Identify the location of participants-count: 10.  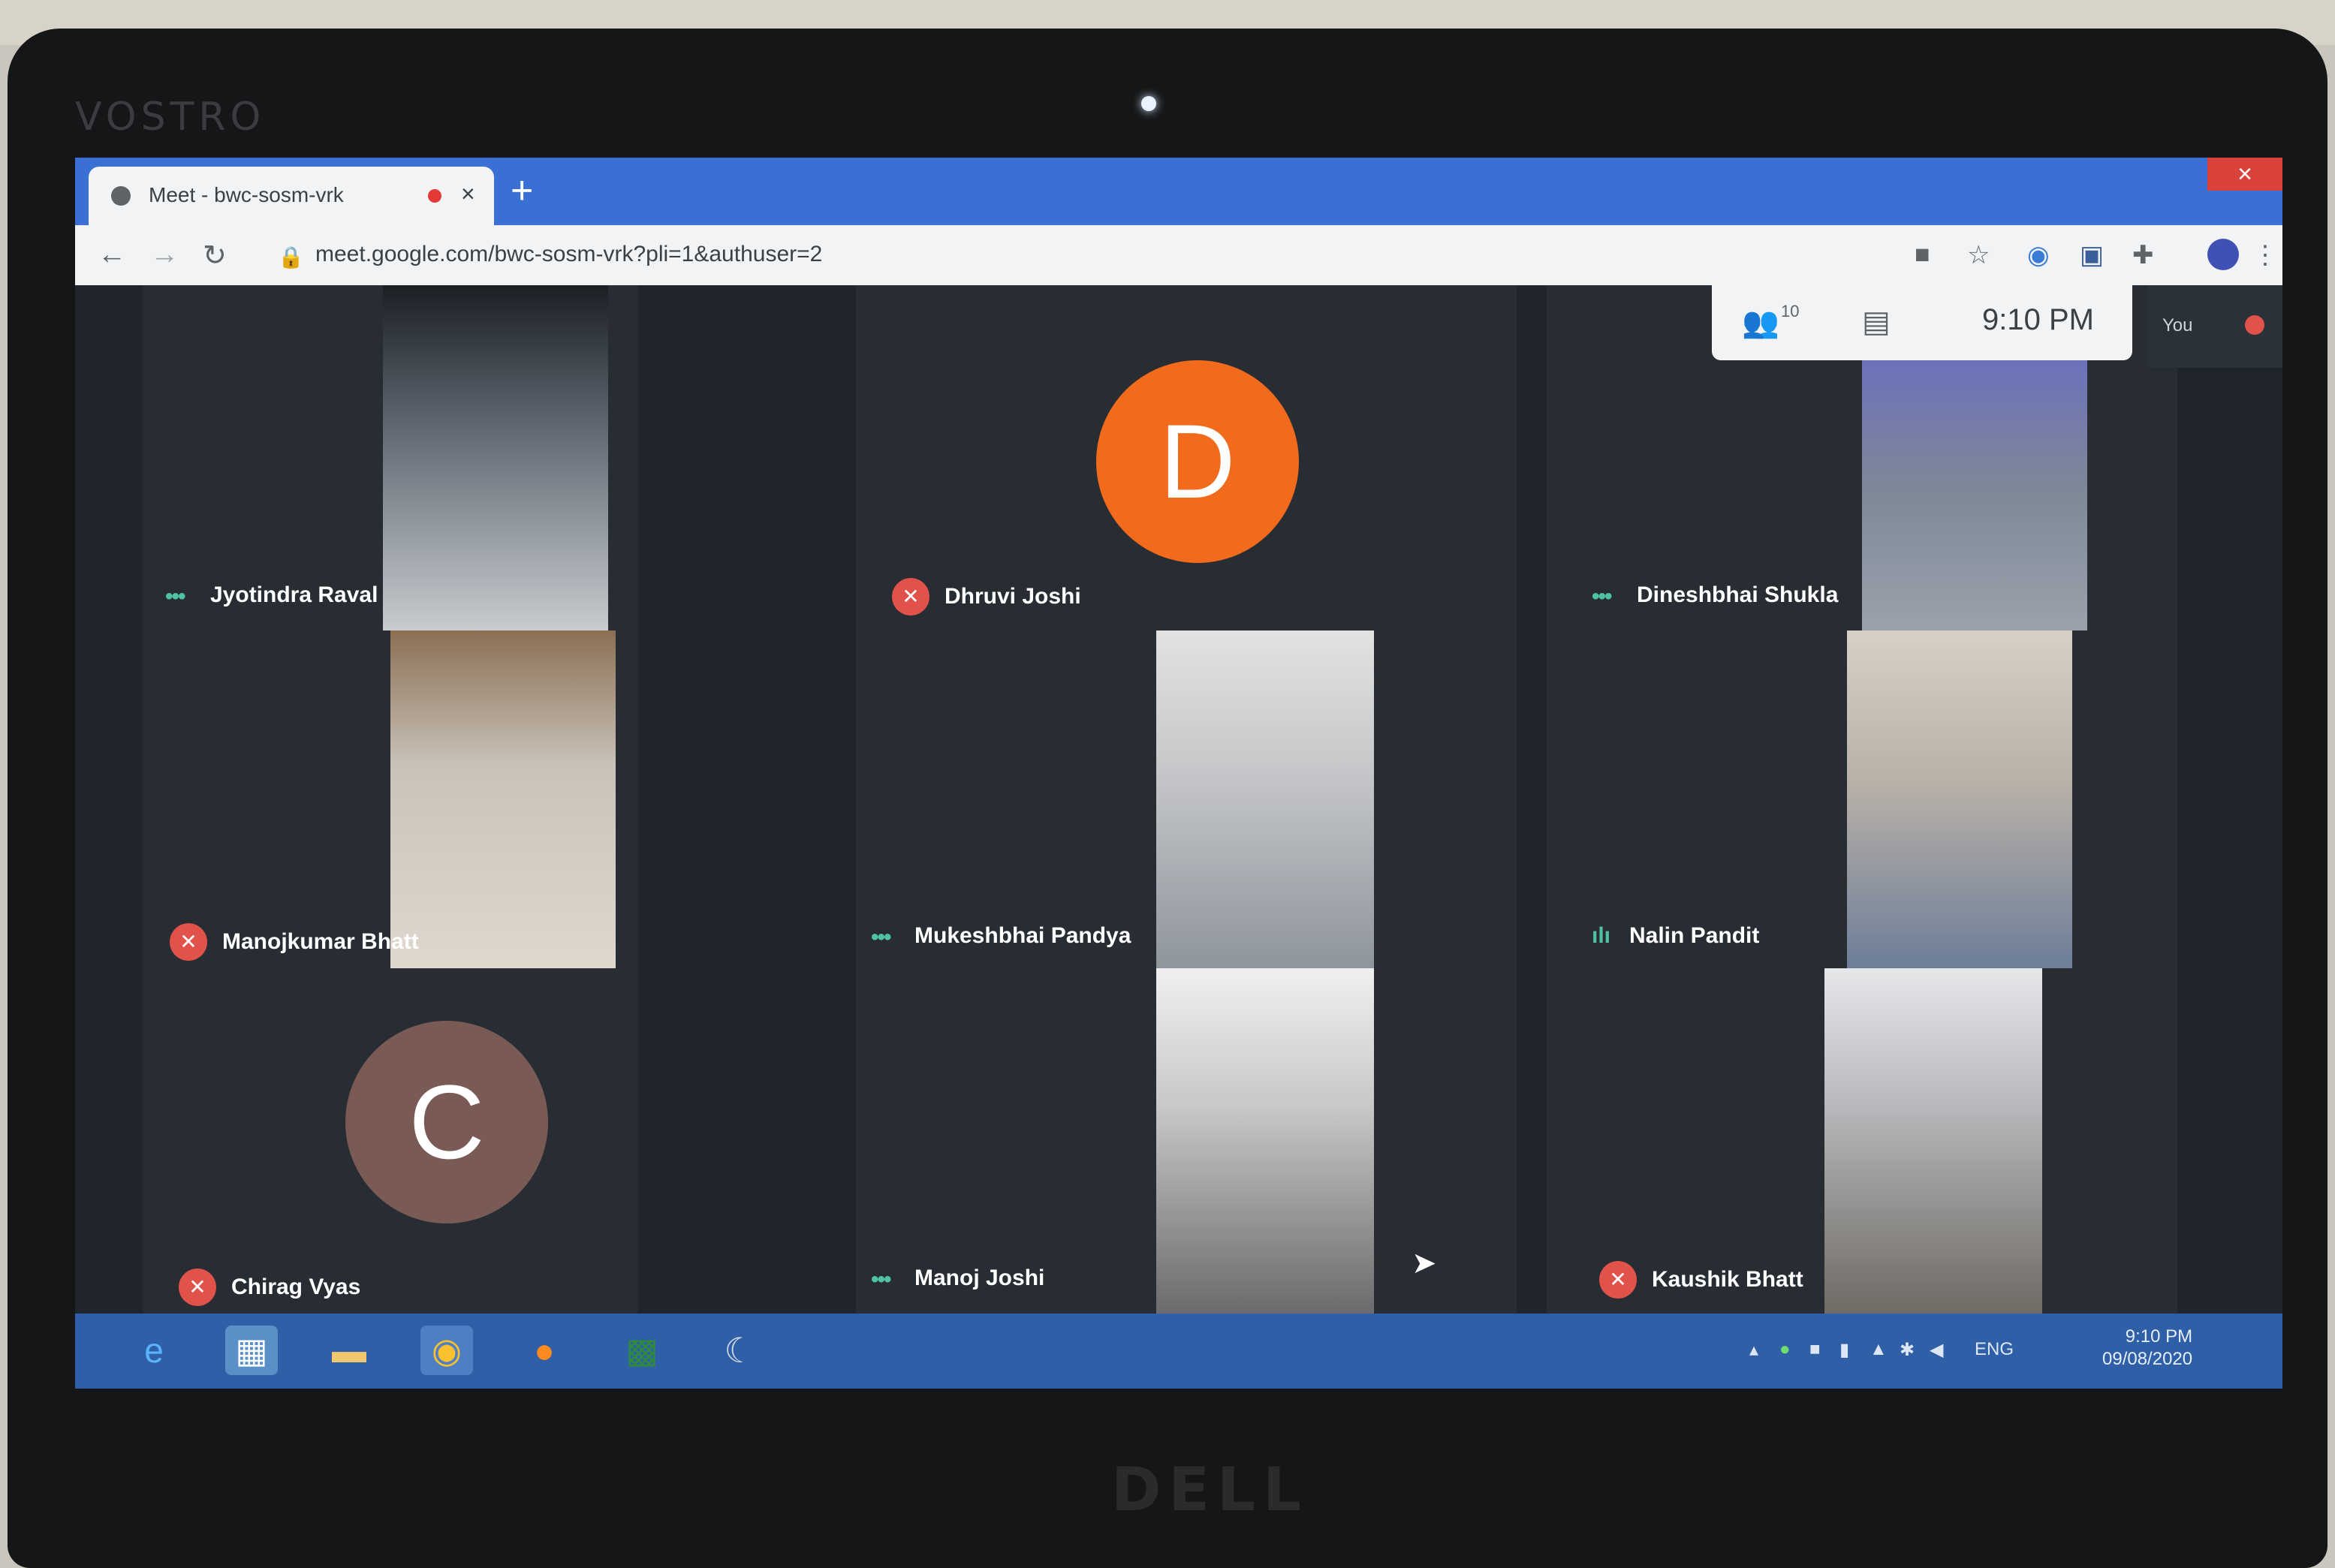
(1791, 311).